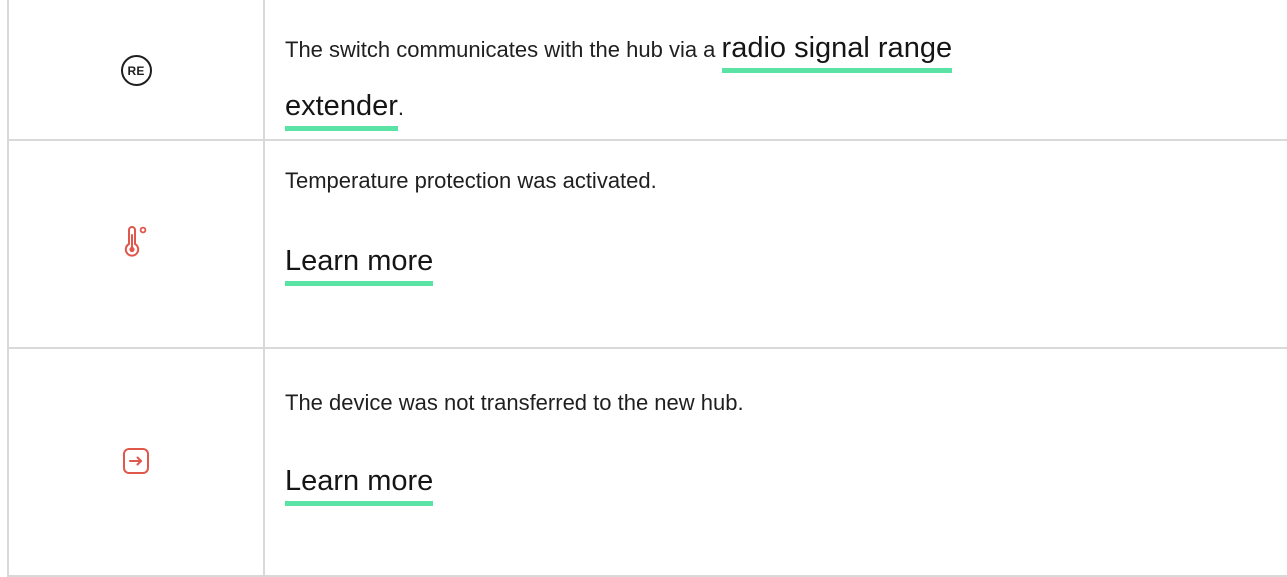 Image resolution: width=1287 pixels, height=577 pixels. What do you see at coordinates (400, 107) in the screenshot?
I see `description-suffix: .` at bounding box center [400, 107].